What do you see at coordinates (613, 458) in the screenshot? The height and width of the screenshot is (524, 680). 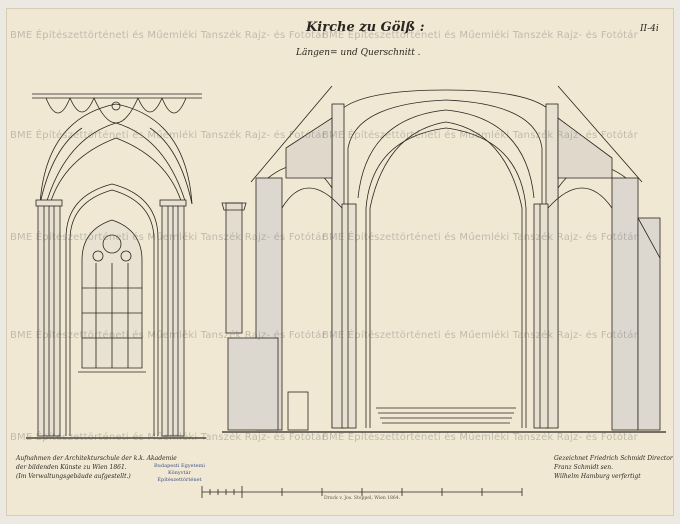 I see `note-right-line: Gezeichnet Friedrich Schmidt Director` at bounding box center [613, 458].